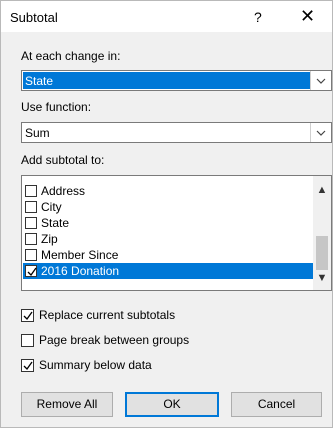 The height and width of the screenshot is (428, 333). I want to click on ok-button: OK, so click(172, 404).